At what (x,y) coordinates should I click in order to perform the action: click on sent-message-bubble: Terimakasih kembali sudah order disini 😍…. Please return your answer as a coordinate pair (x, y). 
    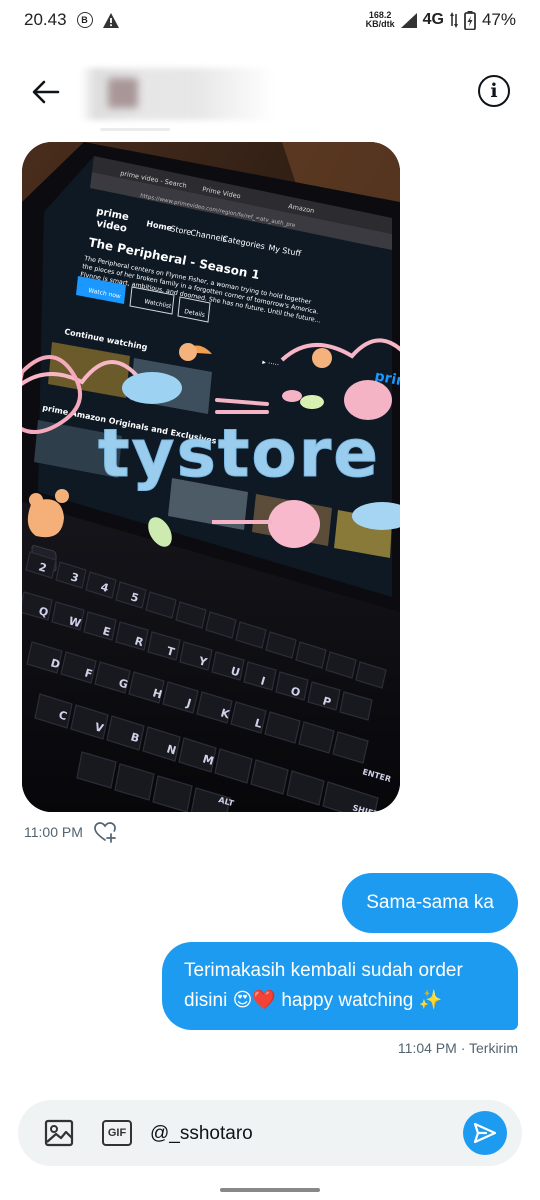
    Looking at the image, I should click on (340, 986).